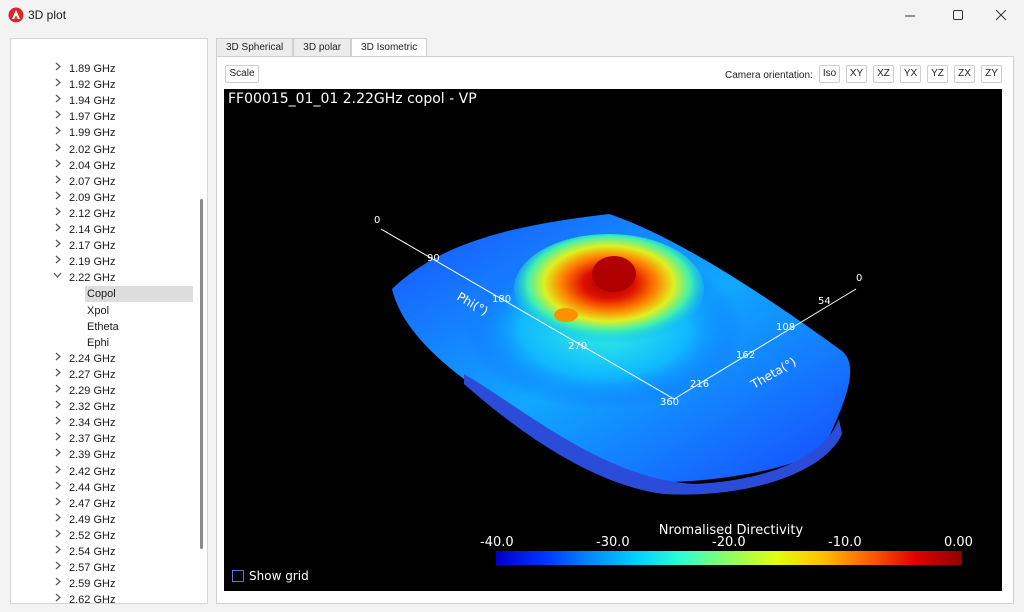 The image size is (1024, 612). What do you see at coordinates (104, 568) in the screenshot?
I see `tree-item-frequency: 2.57 GHz` at bounding box center [104, 568].